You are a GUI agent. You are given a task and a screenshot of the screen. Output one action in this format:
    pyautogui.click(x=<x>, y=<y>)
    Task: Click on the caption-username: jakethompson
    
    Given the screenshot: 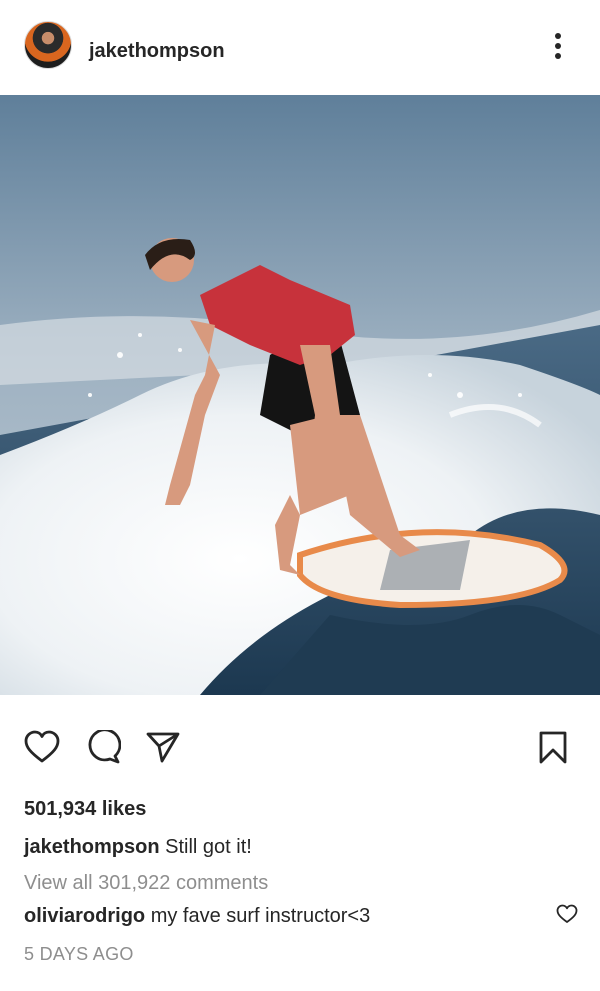 What is the action you would take?
    pyautogui.click(x=92, y=847)
    